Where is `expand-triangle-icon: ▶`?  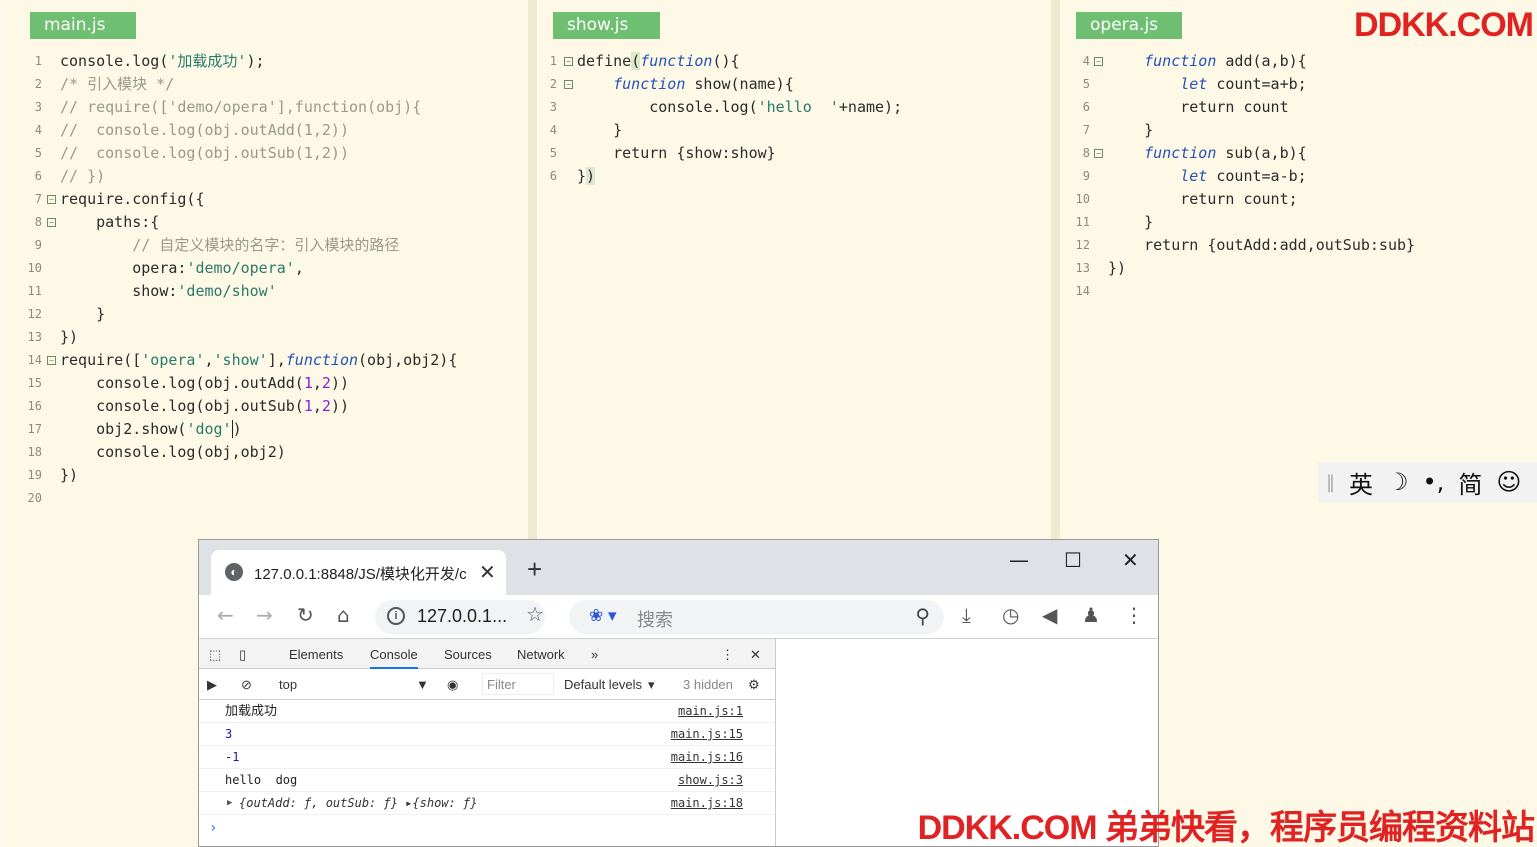
expand-triangle-icon: ▶ is located at coordinates (229, 803).